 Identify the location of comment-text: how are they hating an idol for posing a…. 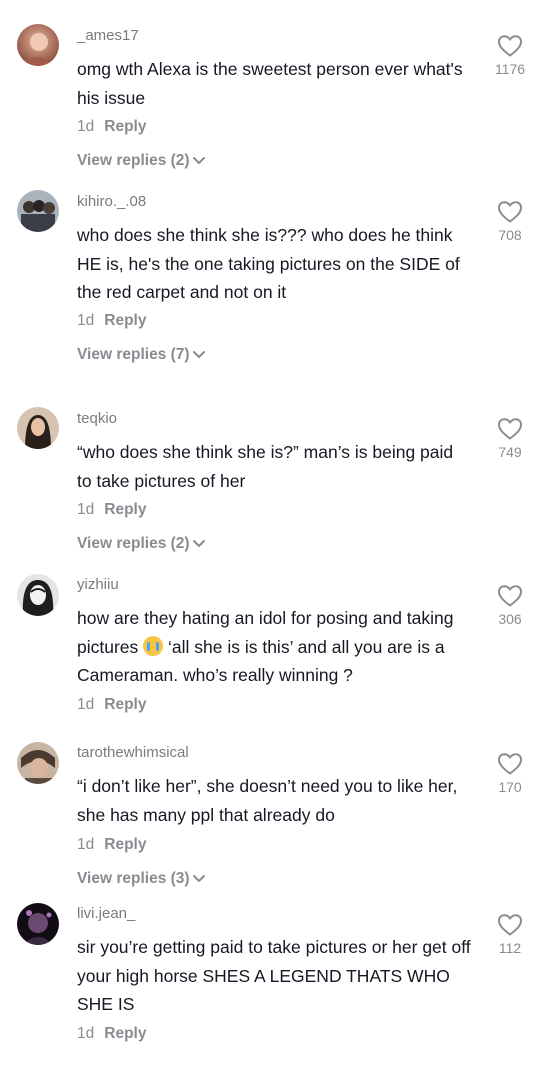
(277, 647).